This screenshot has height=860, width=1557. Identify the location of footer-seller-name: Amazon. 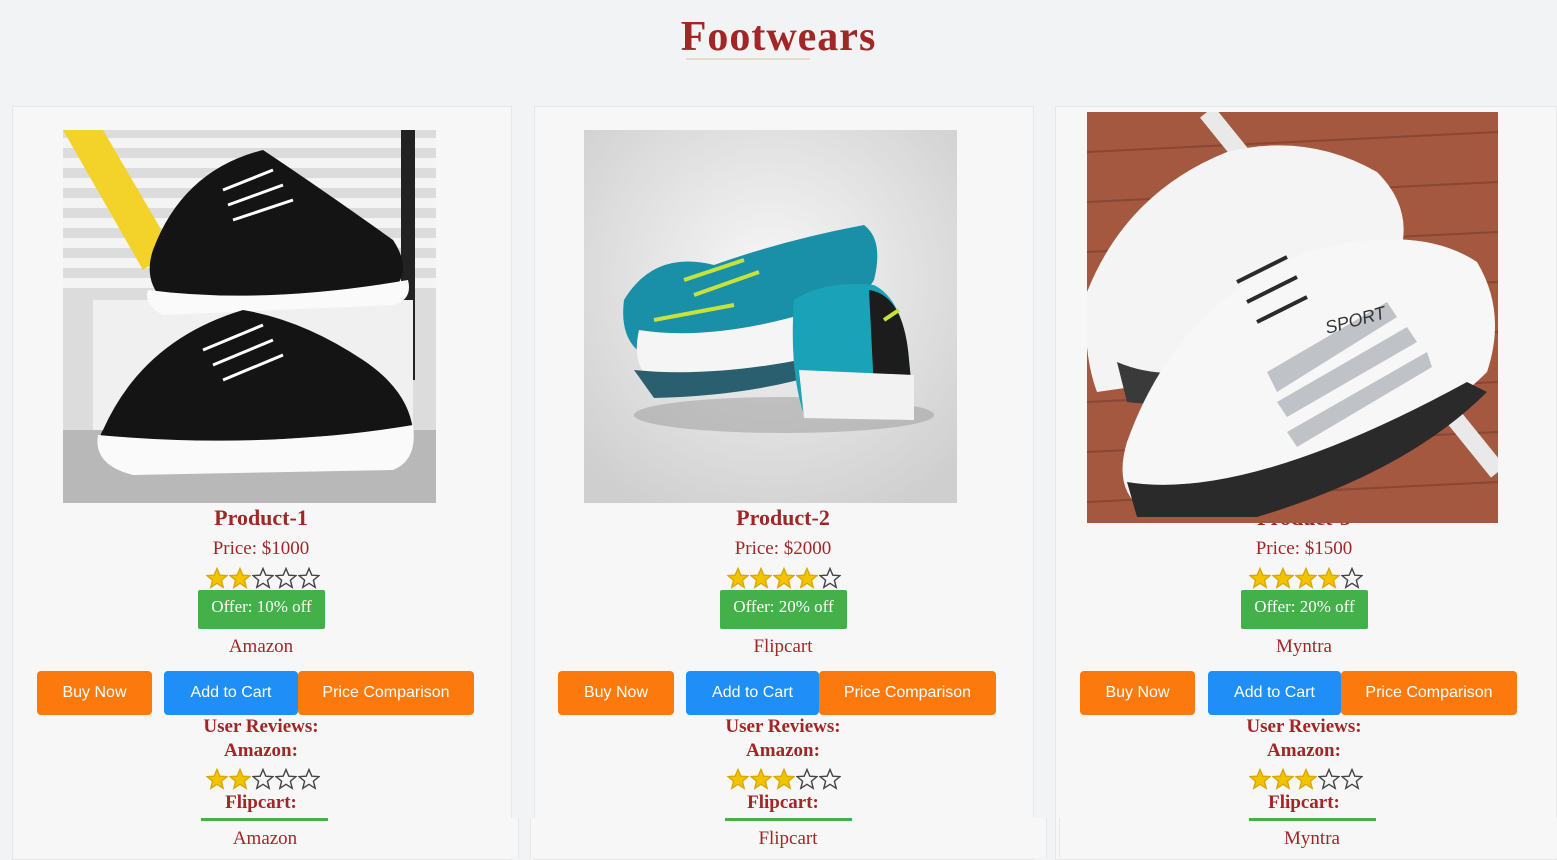
(265, 838).